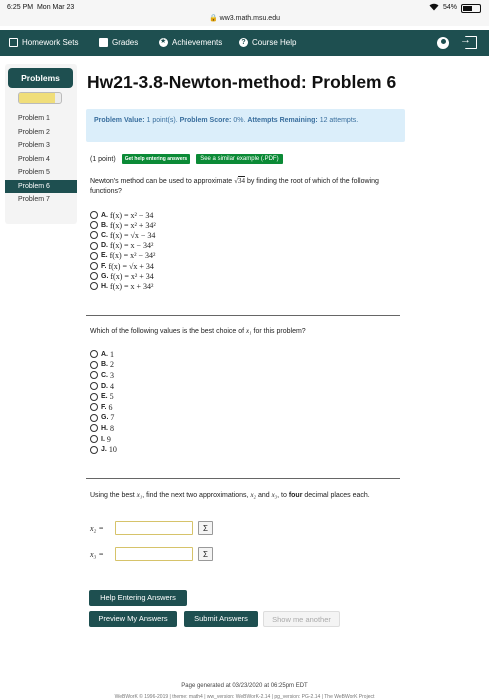 This screenshot has height=700, width=489. I want to click on answer-option: J. 10, so click(103, 449).